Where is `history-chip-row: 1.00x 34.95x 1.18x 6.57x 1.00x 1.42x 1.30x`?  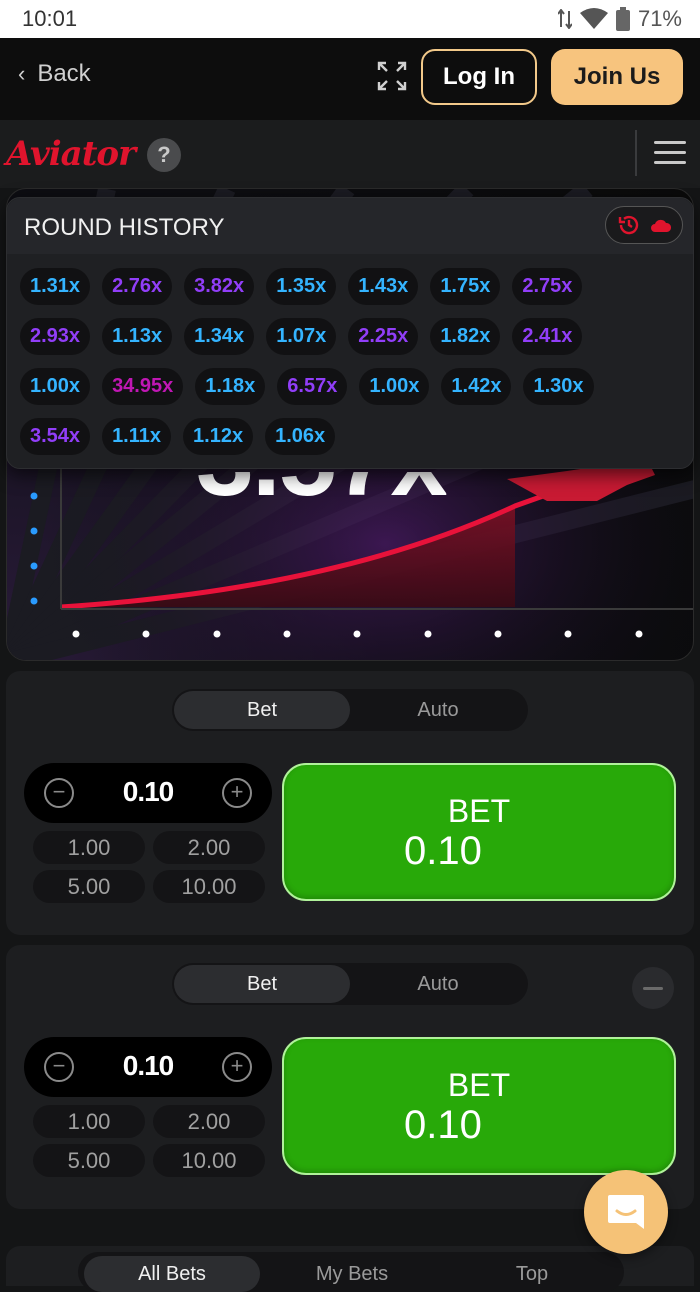
history-chip-row: 1.00x 34.95x 1.18x 6.57x 1.00x 1.42x 1.30x is located at coordinates (355, 386).